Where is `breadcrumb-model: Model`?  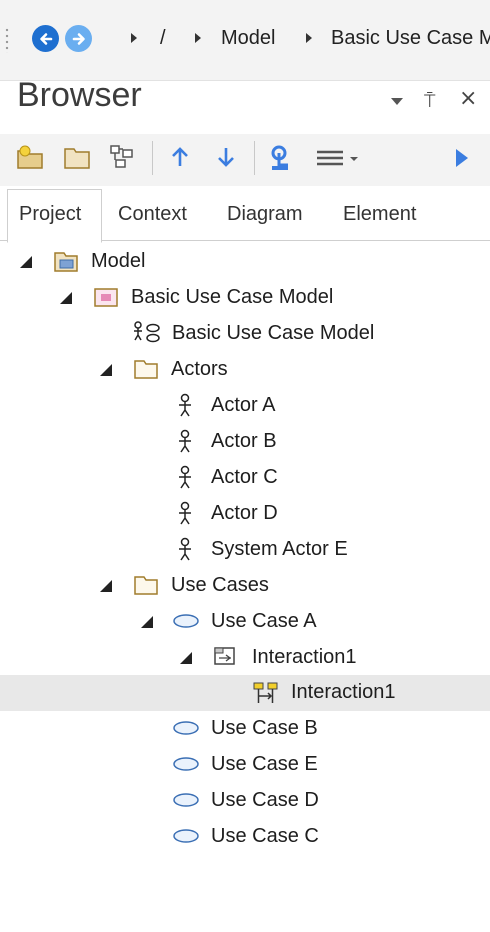
breadcrumb-model: Model is located at coordinates (248, 38).